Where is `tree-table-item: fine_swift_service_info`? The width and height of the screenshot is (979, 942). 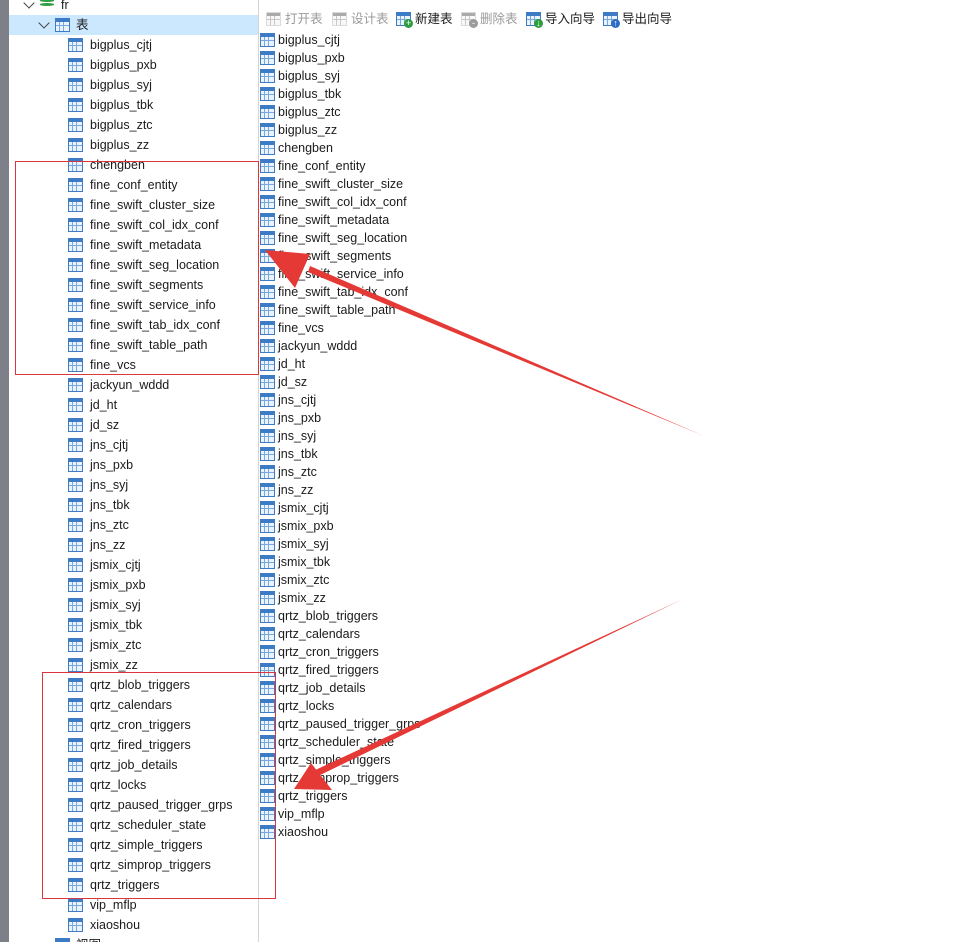
tree-table-item: fine_swift_service_info is located at coordinates (133, 305).